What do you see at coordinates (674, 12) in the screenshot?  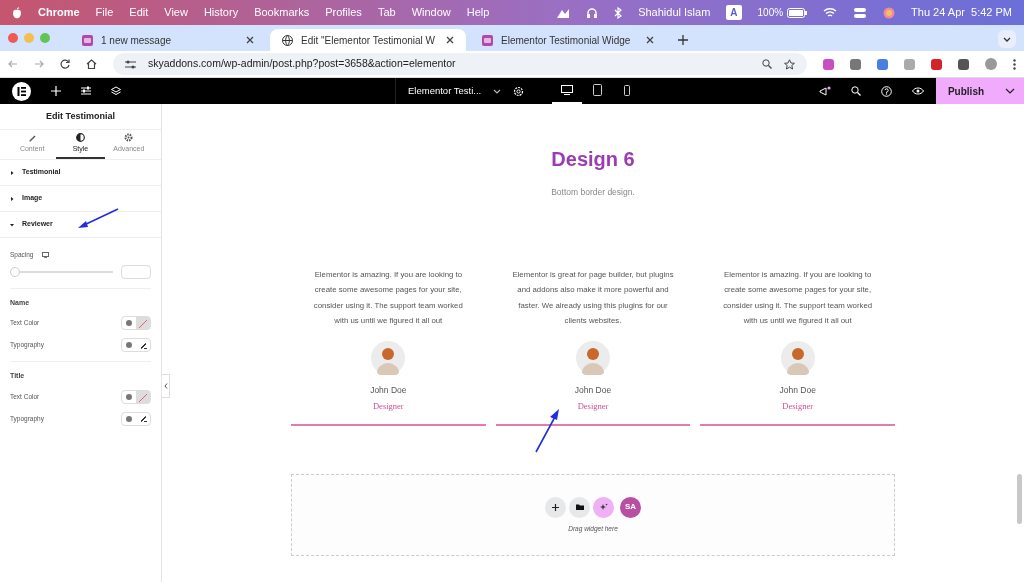 I see `user-name: Shahidul Islam` at bounding box center [674, 12].